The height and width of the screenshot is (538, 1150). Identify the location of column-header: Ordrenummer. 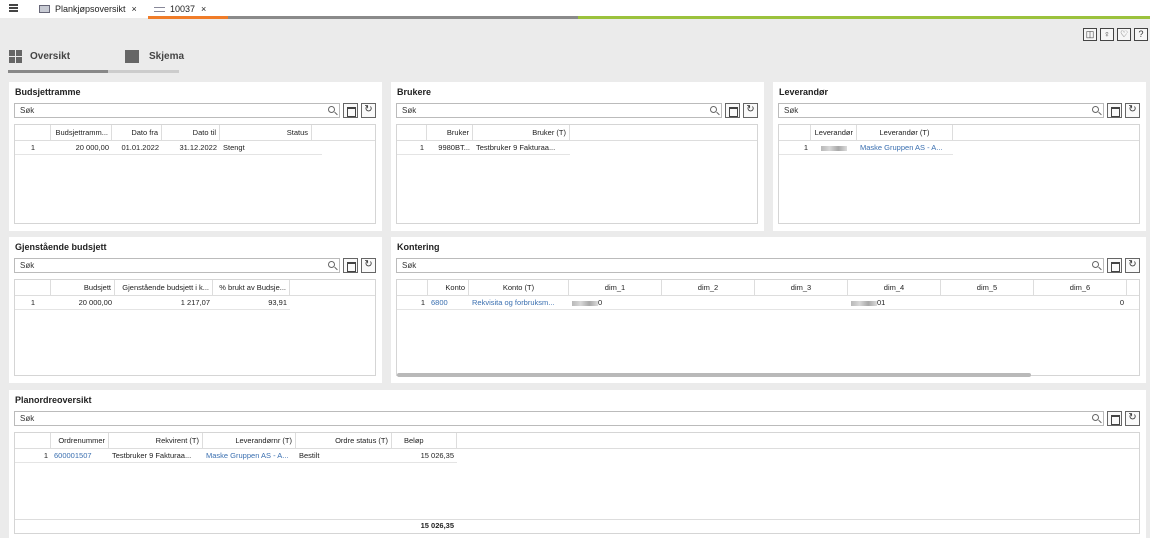
(80, 440).